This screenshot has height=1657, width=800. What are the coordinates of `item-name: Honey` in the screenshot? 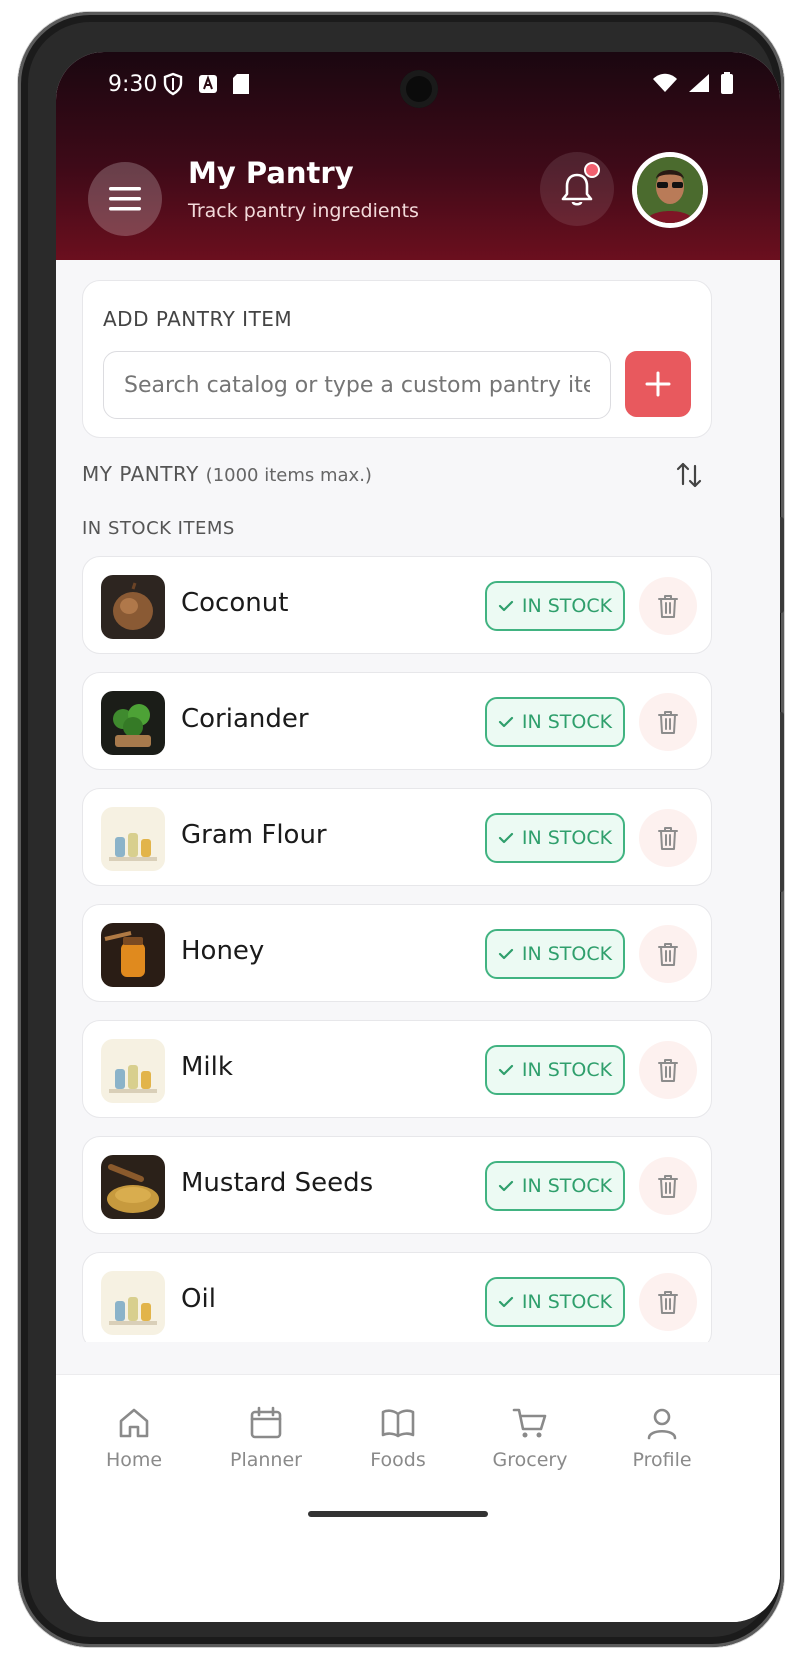 It's located at (223, 951).